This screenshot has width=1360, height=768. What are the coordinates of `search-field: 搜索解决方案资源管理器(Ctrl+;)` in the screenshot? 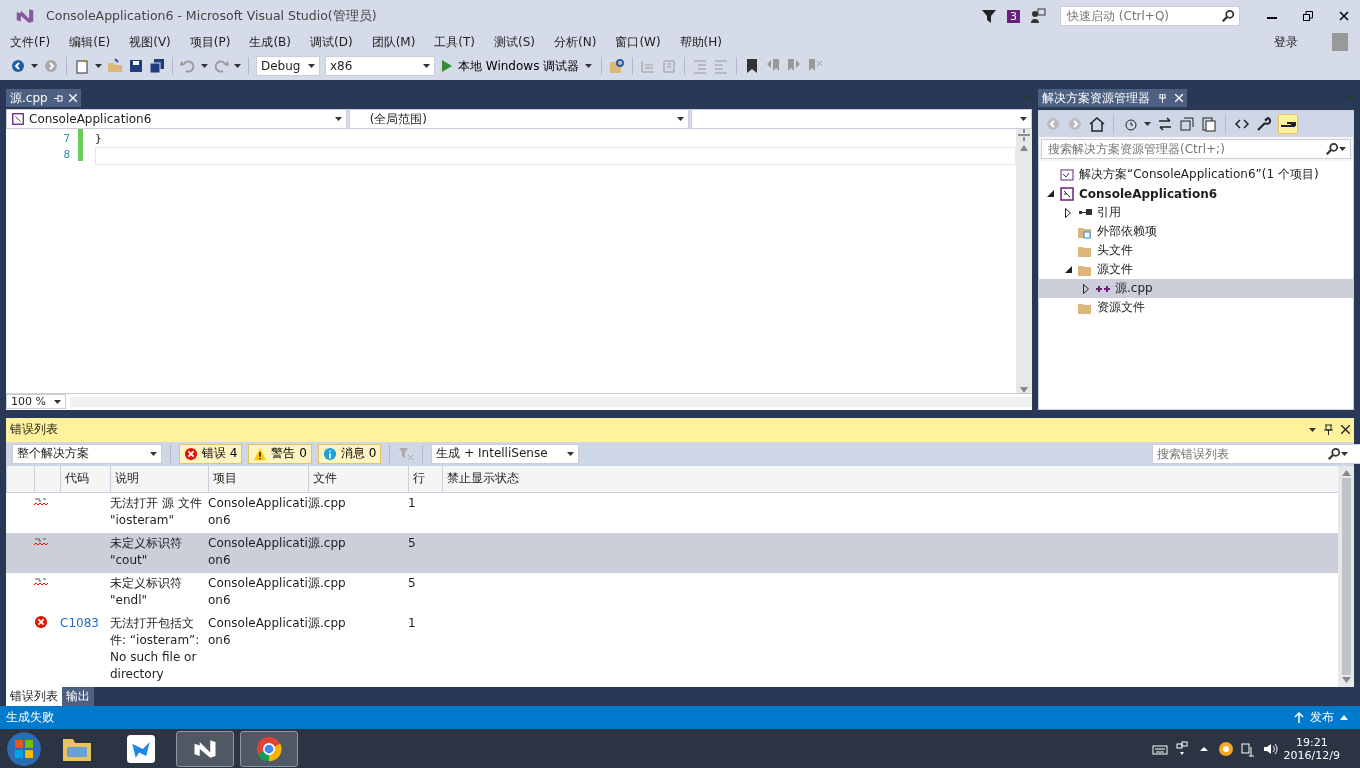 It's located at (1196, 149).